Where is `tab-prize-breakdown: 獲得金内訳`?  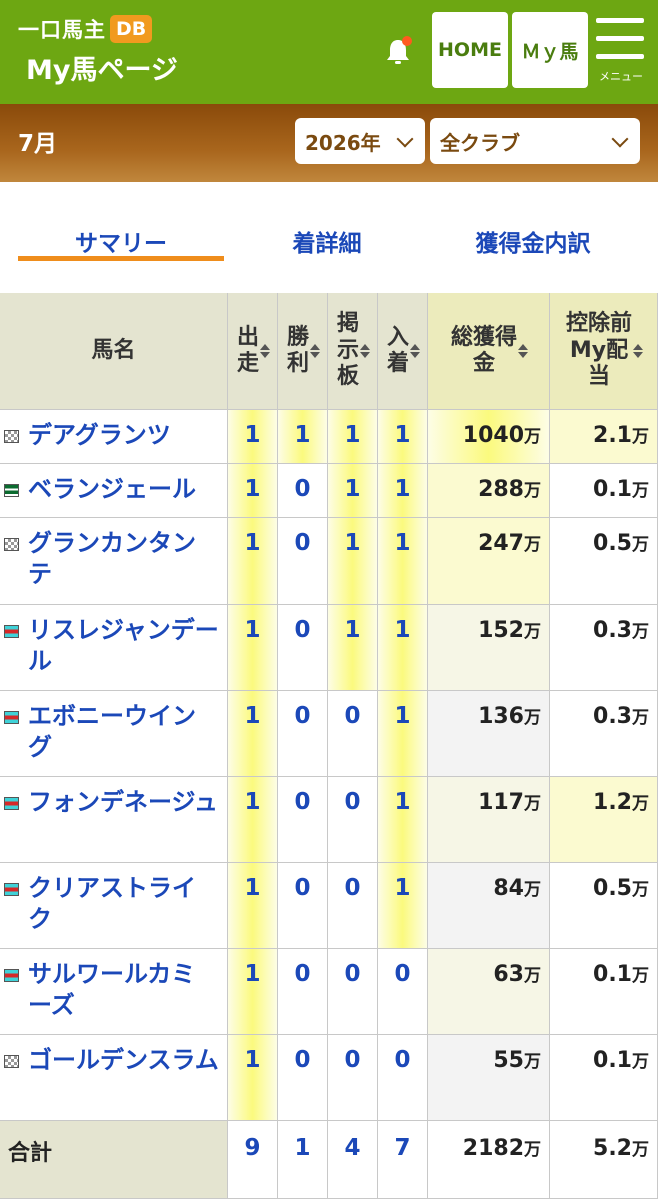 tab-prize-breakdown: 獲得金内訳 is located at coordinates (533, 241).